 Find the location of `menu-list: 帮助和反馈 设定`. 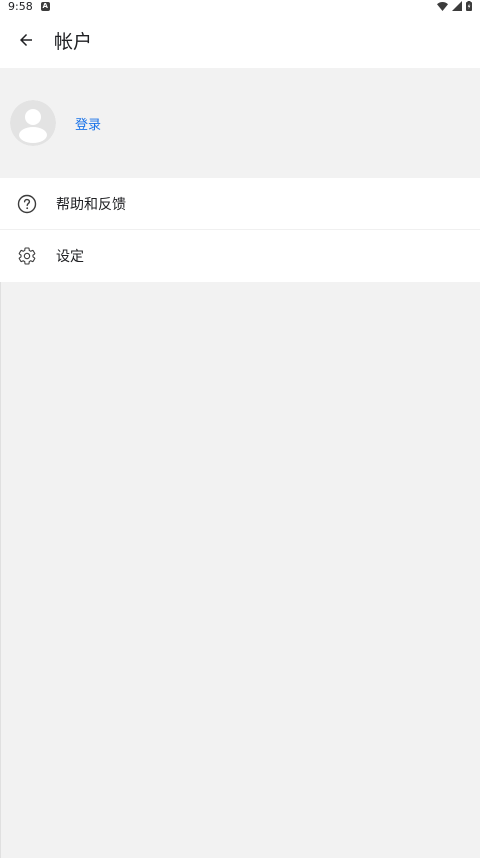

menu-list: 帮助和反馈 设定 is located at coordinates (240, 230).